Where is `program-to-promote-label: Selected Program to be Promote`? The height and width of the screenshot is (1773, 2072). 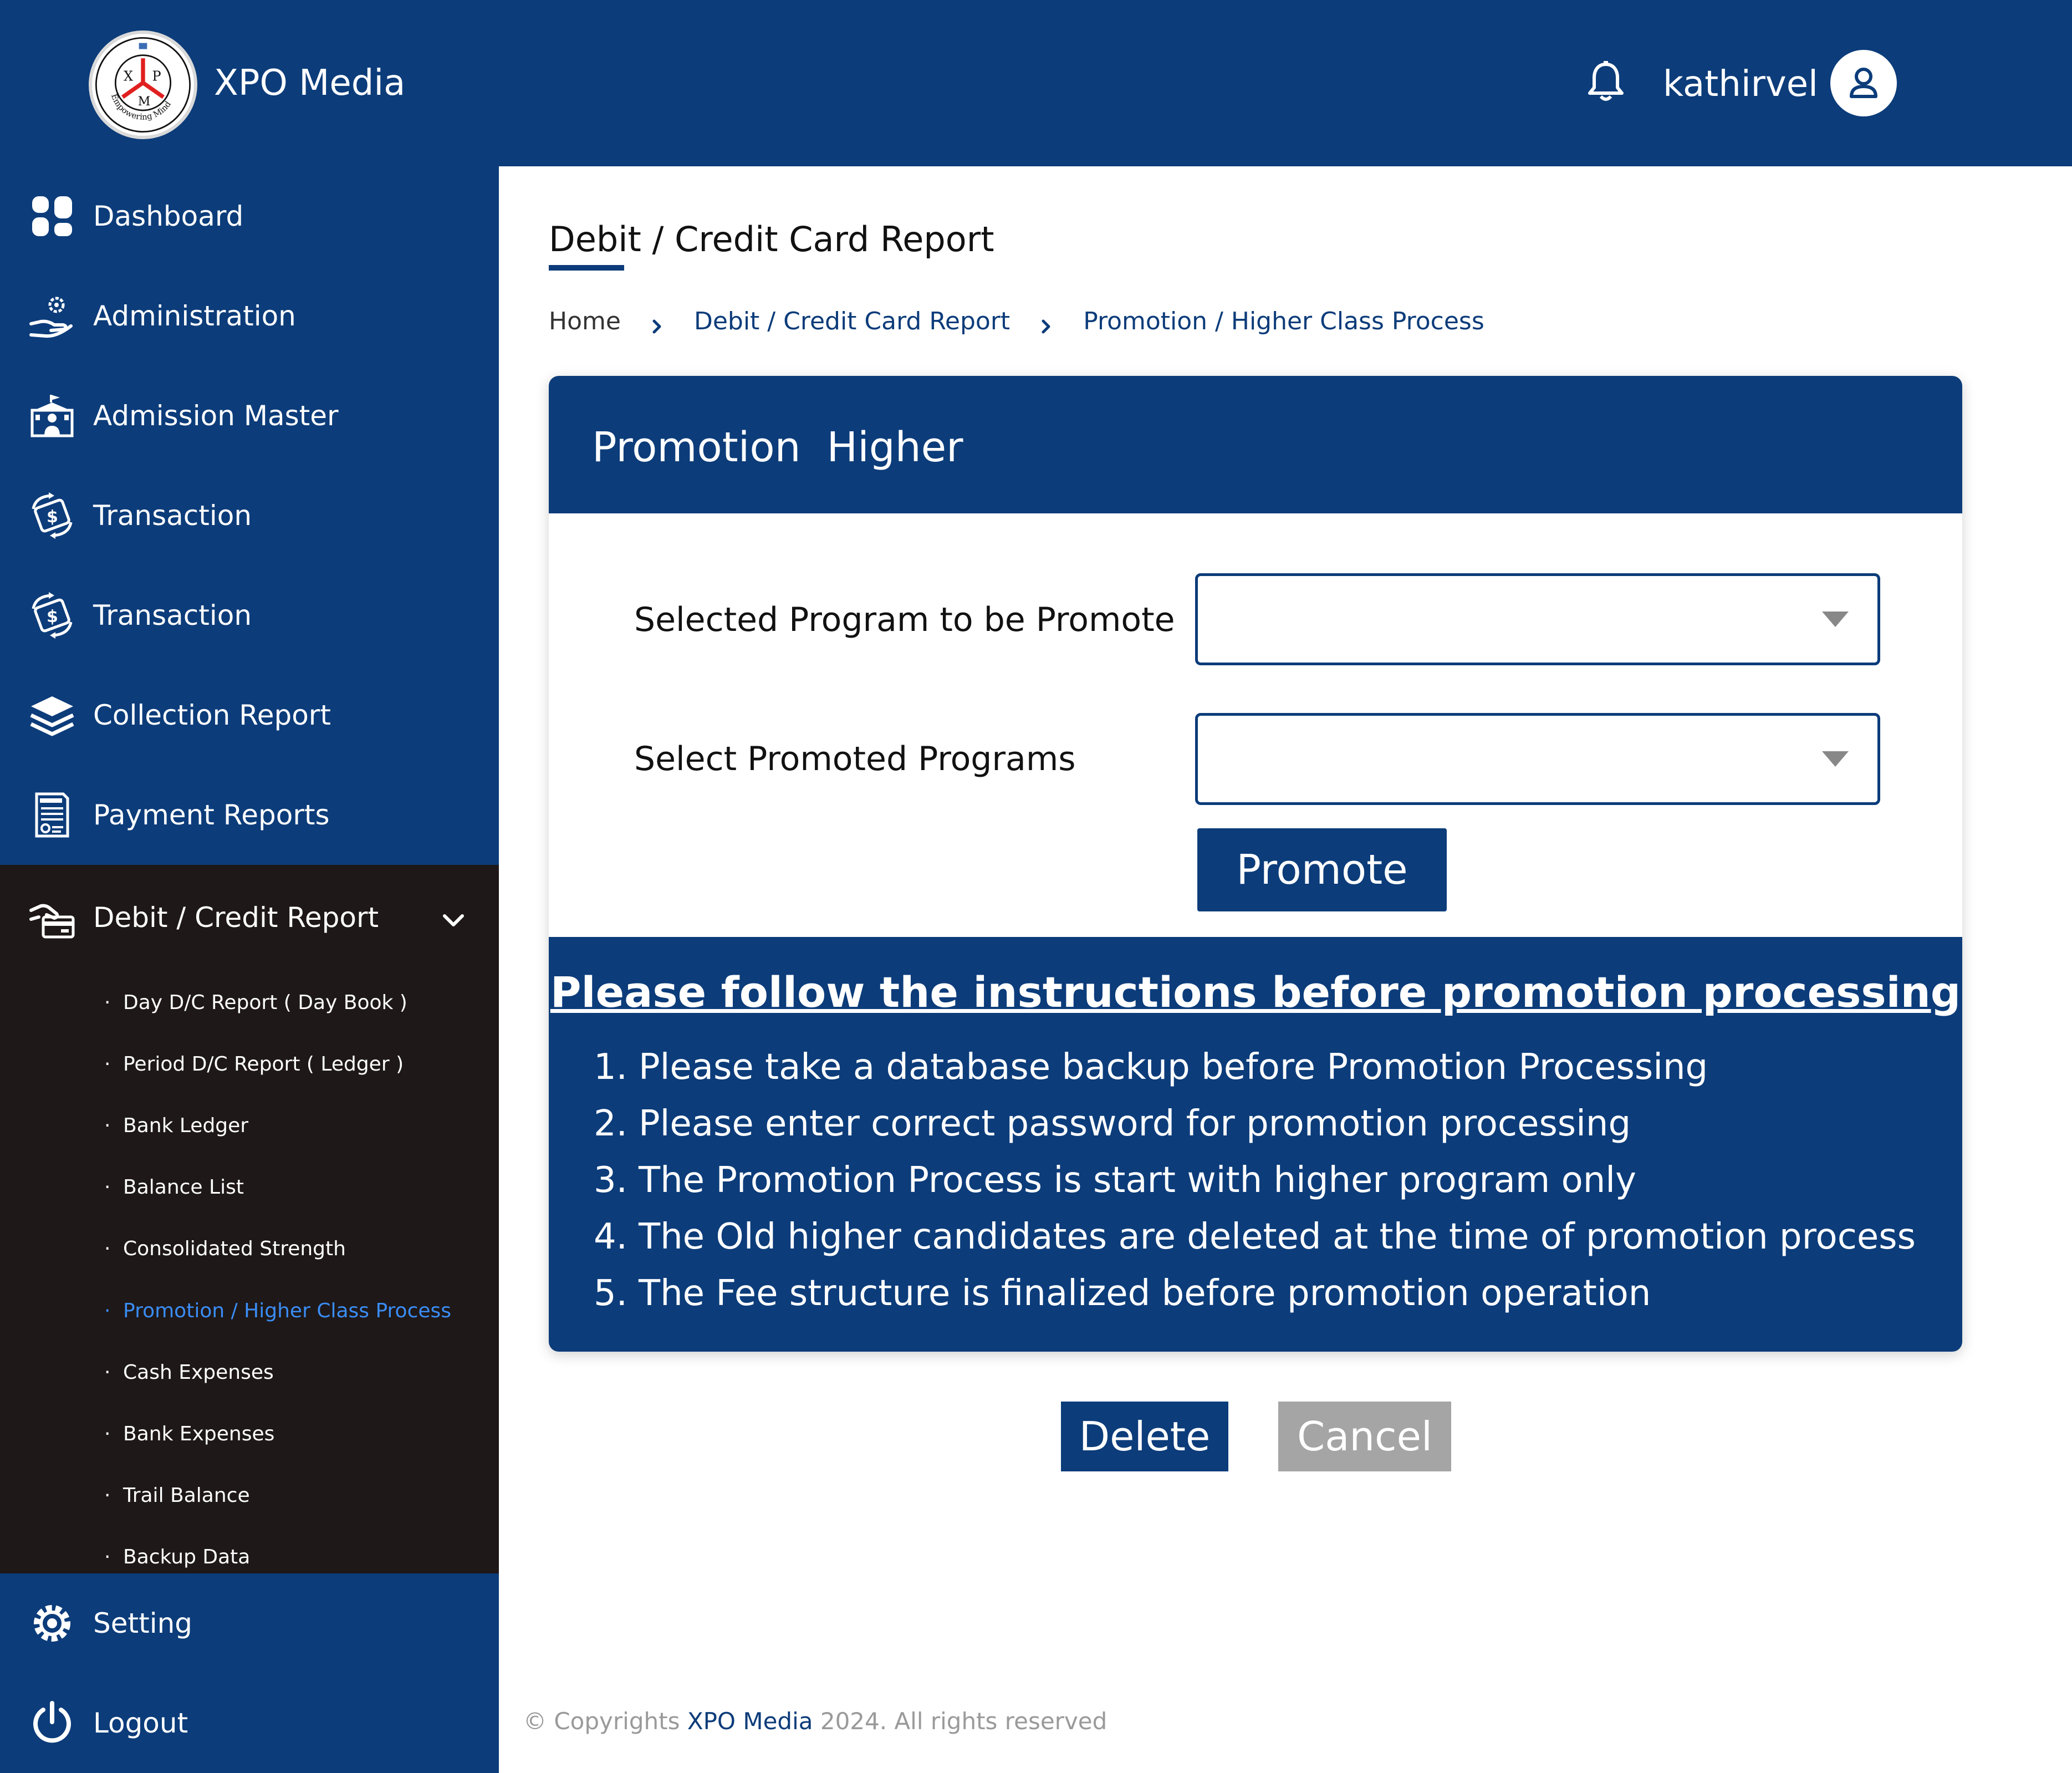 program-to-promote-label: Selected Program to be Promote is located at coordinates (904, 619).